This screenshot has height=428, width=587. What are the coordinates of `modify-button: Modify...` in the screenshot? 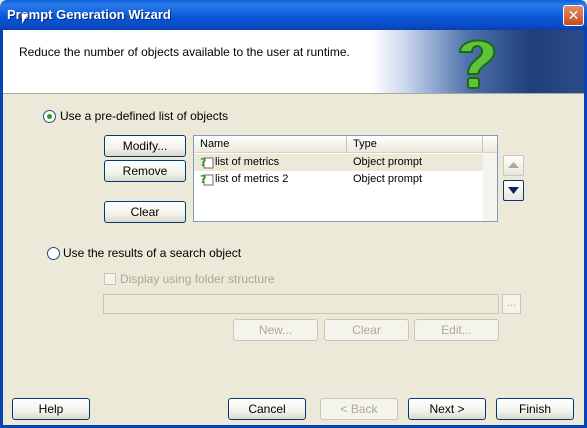 It's located at (145, 146).